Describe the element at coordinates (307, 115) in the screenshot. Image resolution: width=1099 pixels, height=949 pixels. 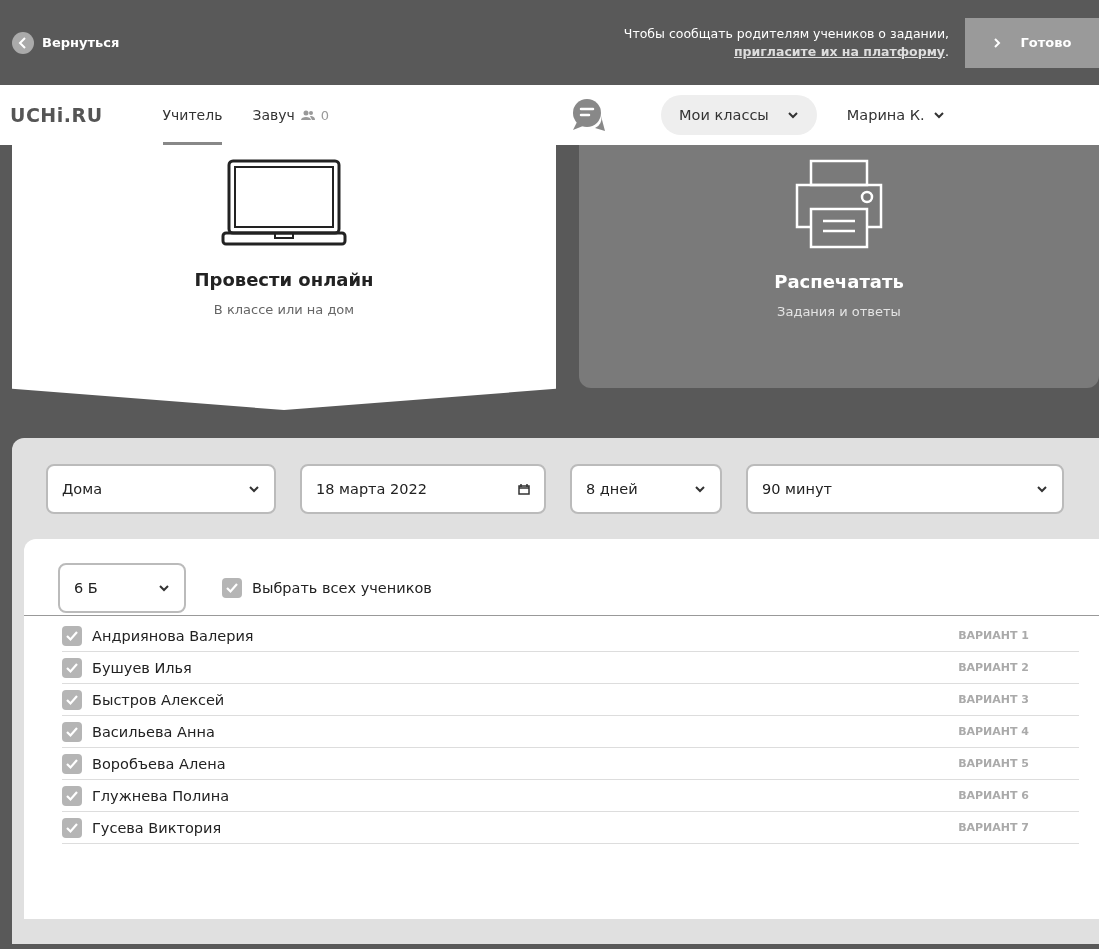
I see `people-icon` at that location.